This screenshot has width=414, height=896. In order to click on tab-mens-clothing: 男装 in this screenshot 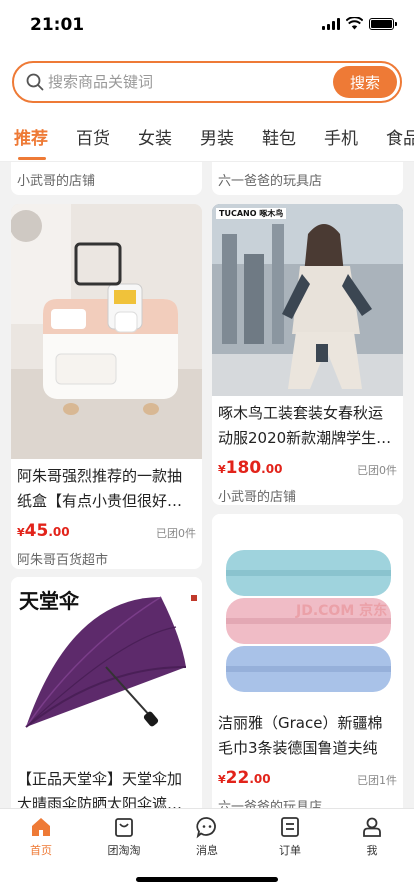, I will do `click(231, 139)`.